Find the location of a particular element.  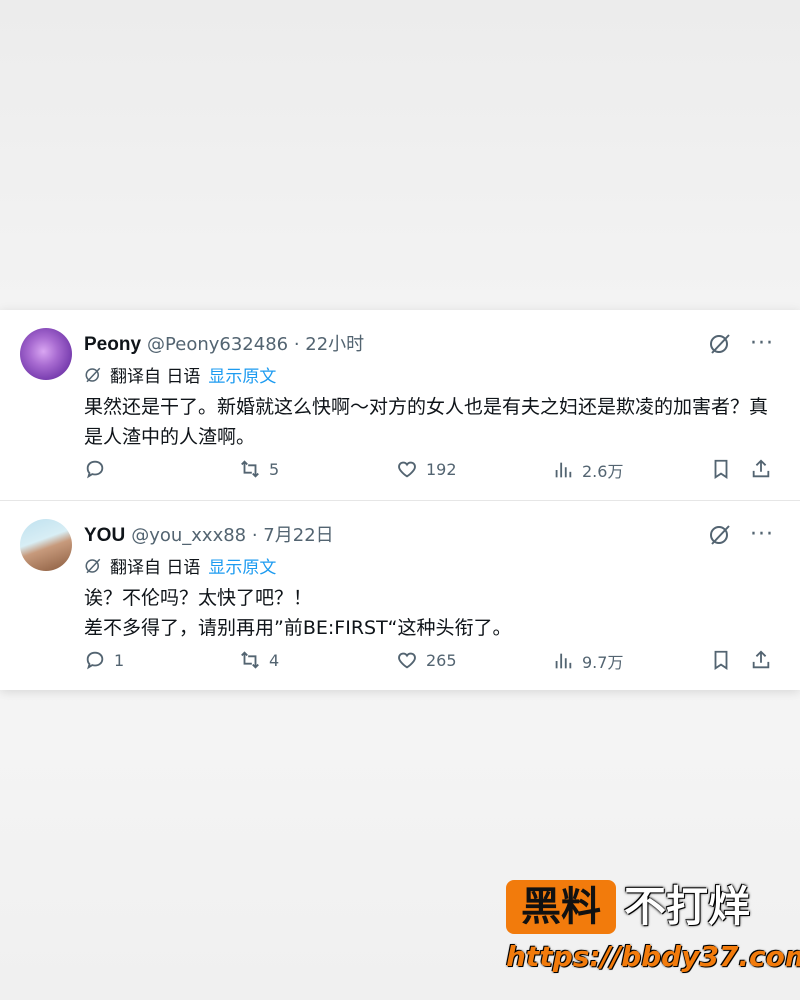

tweet-text-line: 差不多得了，请别再用”前BE:FIRST“这种头衔了。 is located at coordinates (298, 628).